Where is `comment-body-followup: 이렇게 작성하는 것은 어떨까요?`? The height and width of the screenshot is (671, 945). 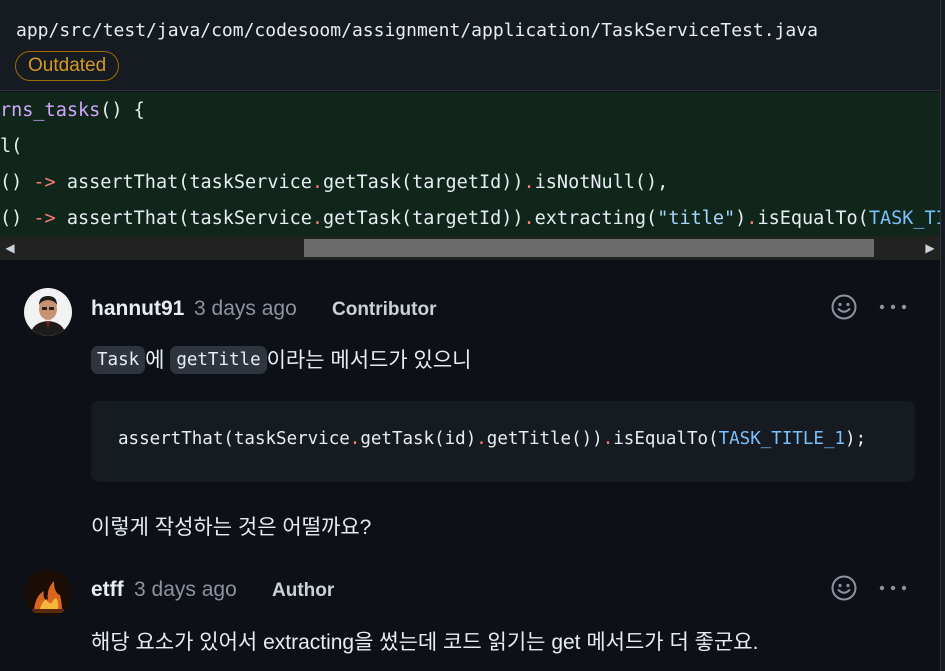 comment-body-followup: 이렇게 작성하는 것은 어떨까요? is located at coordinates (231, 527).